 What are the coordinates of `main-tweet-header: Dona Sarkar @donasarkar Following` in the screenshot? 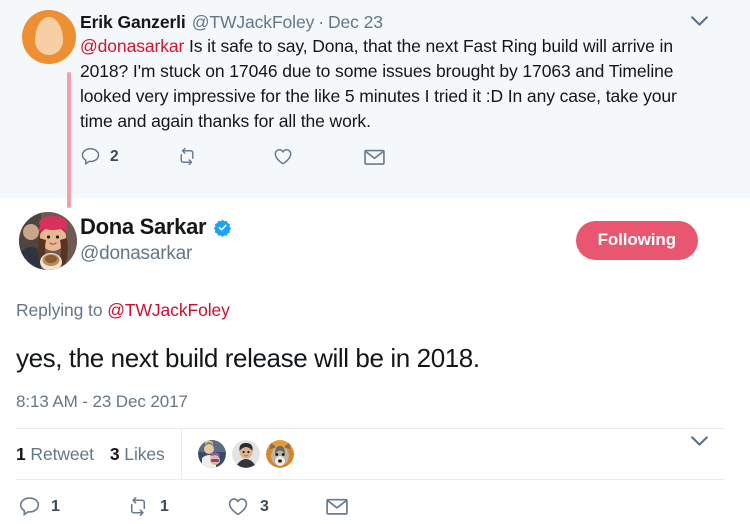 It's located at (375, 241).